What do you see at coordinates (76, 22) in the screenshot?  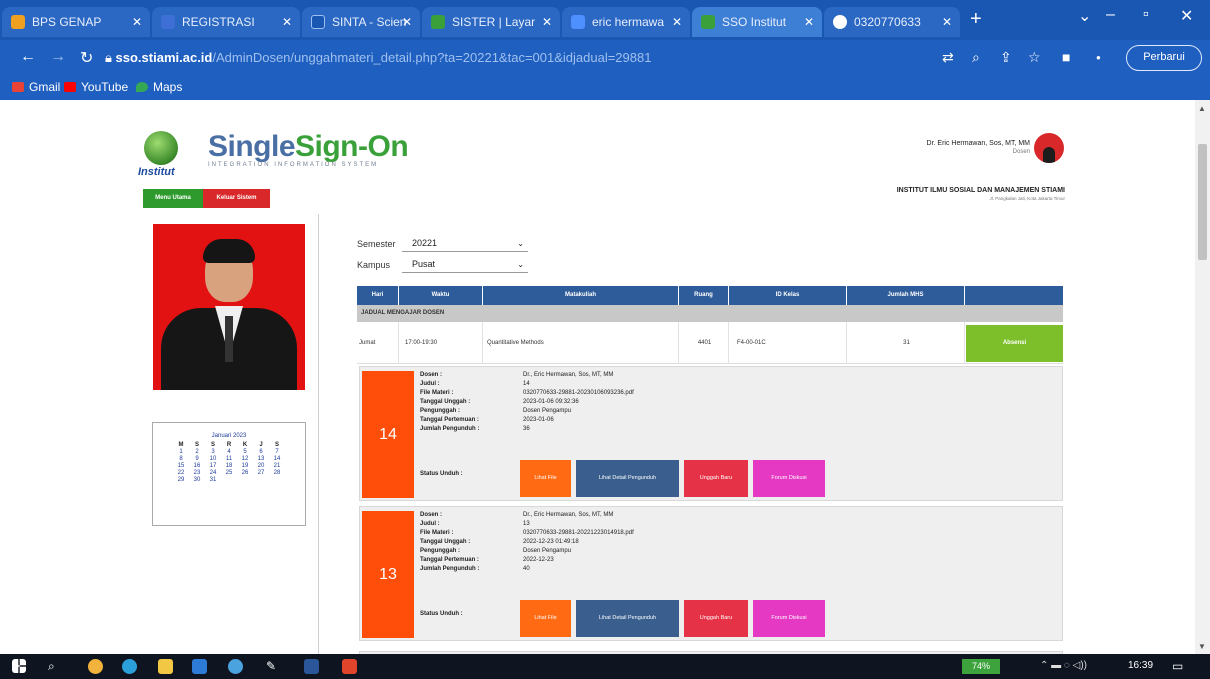 I see `browser-tab: BPS GENAP ✕` at bounding box center [76, 22].